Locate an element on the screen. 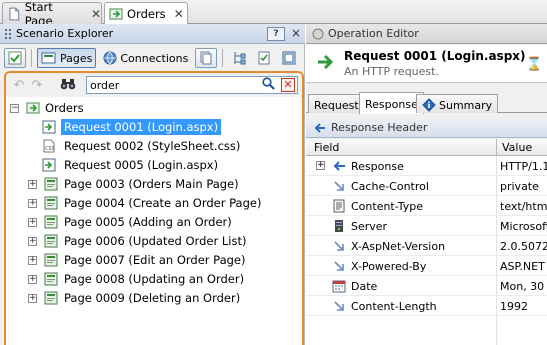 This screenshot has height=345, width=547. operation-editor-header: Operation Editor is located at coordinates (426, 34).